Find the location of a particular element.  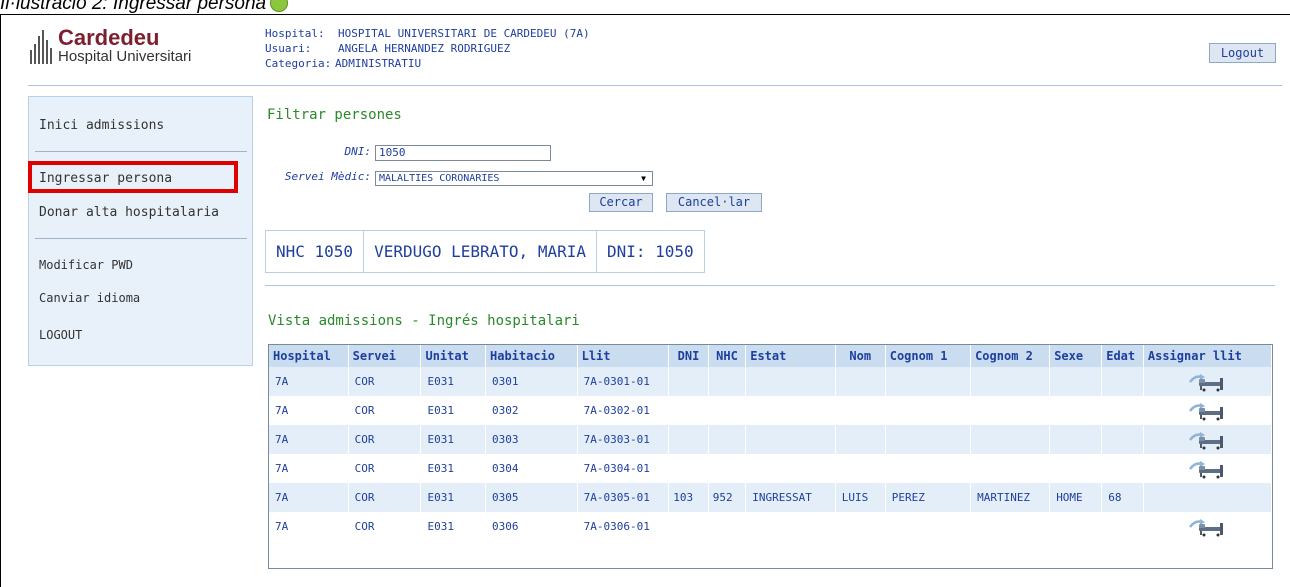

cell-llit: 7A-0303-01 is located at coordinates (623, 439).